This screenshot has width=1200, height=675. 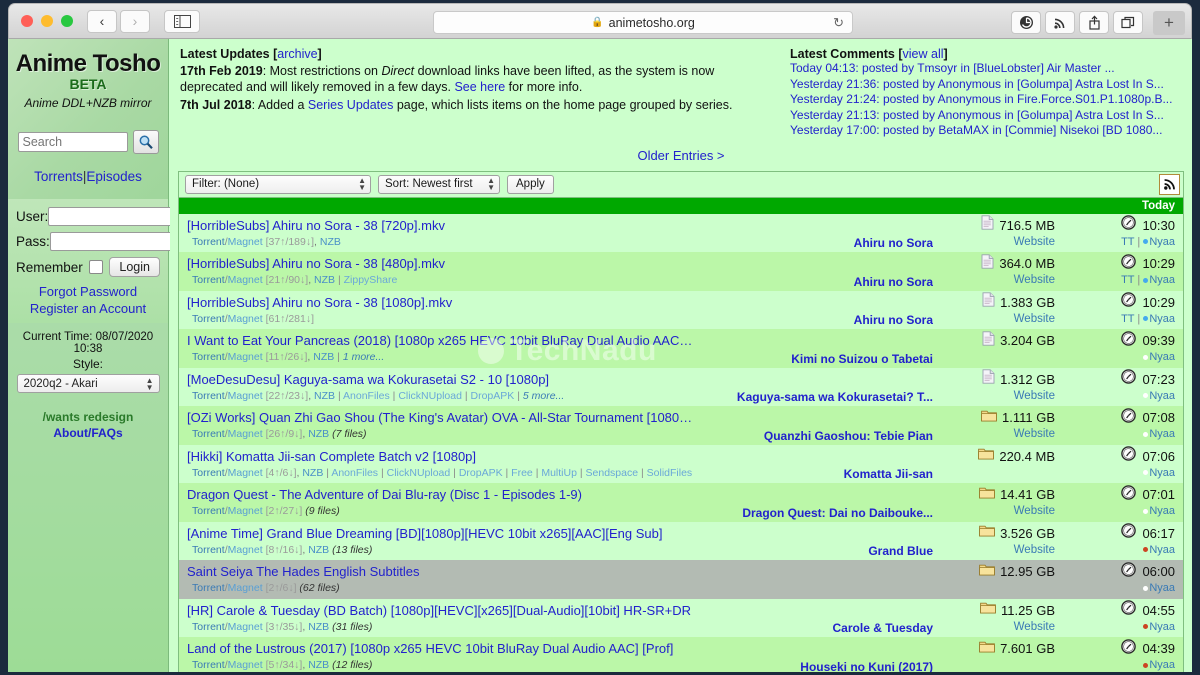 What do you see at coordinates (1026, 22) in the screenshot?
I see `reader-icon` at bounding box center [1026, 22].